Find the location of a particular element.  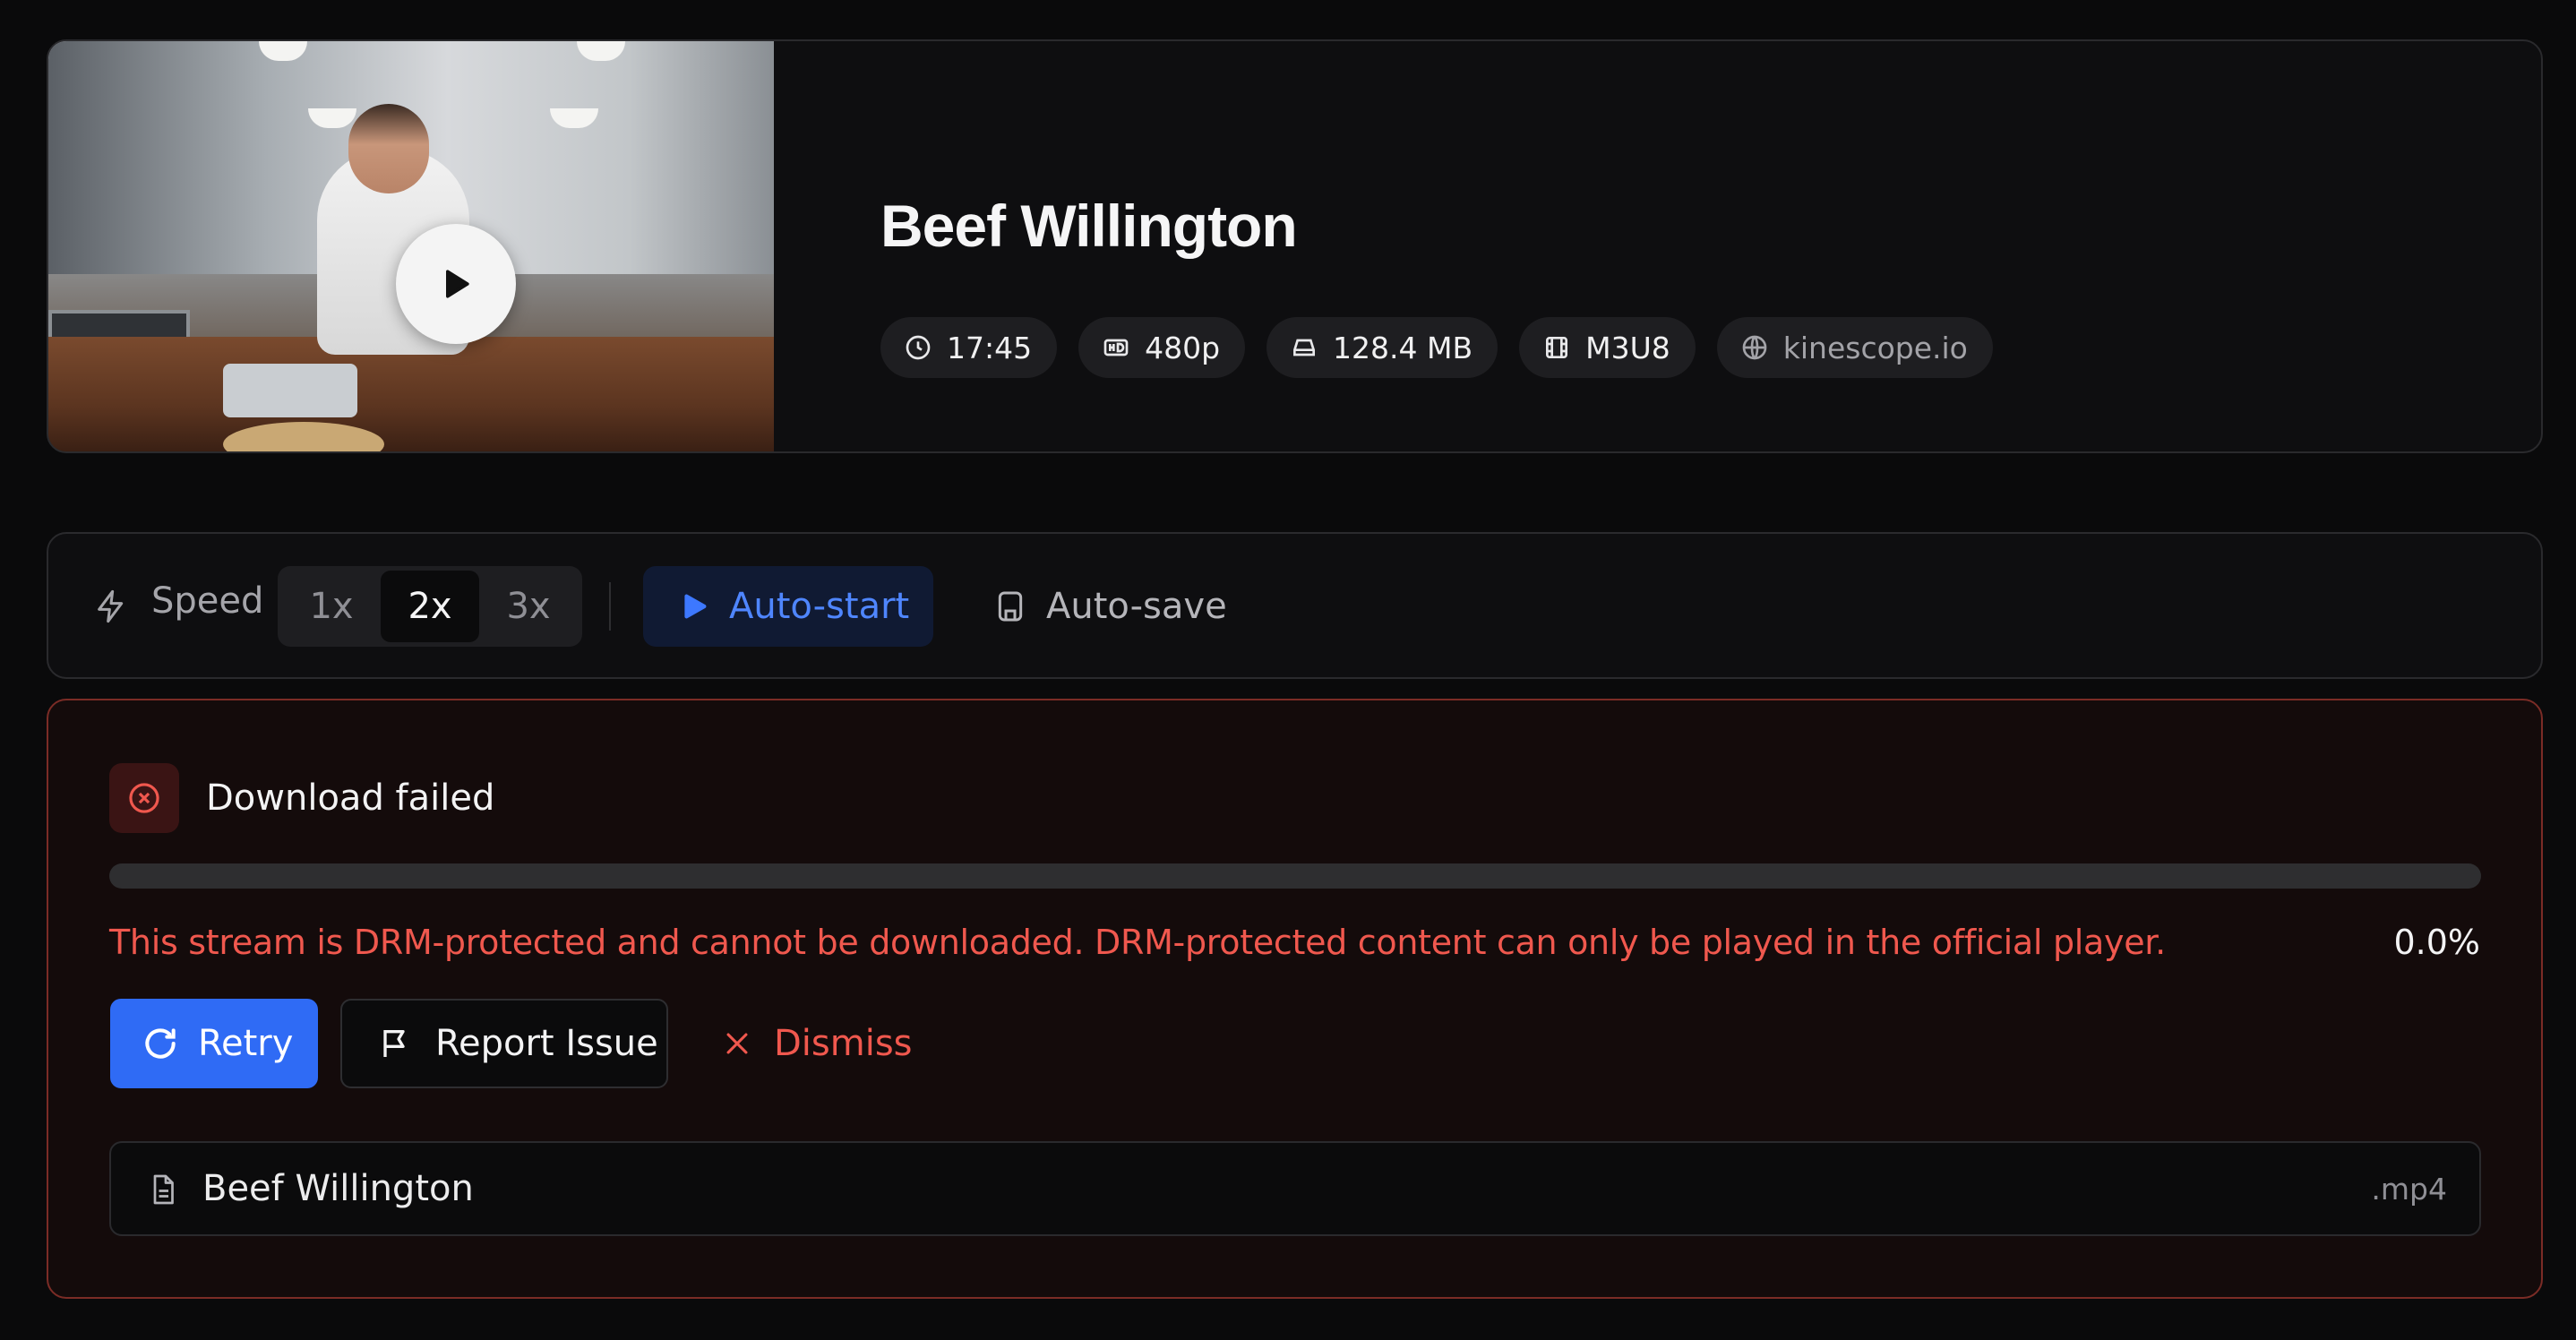

speed-option-3x: 3x is located at coordinates (528, 606).